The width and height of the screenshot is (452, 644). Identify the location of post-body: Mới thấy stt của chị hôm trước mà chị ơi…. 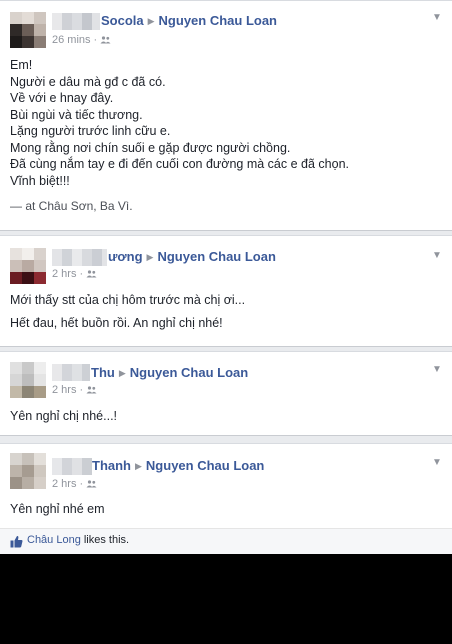
(128, 300).